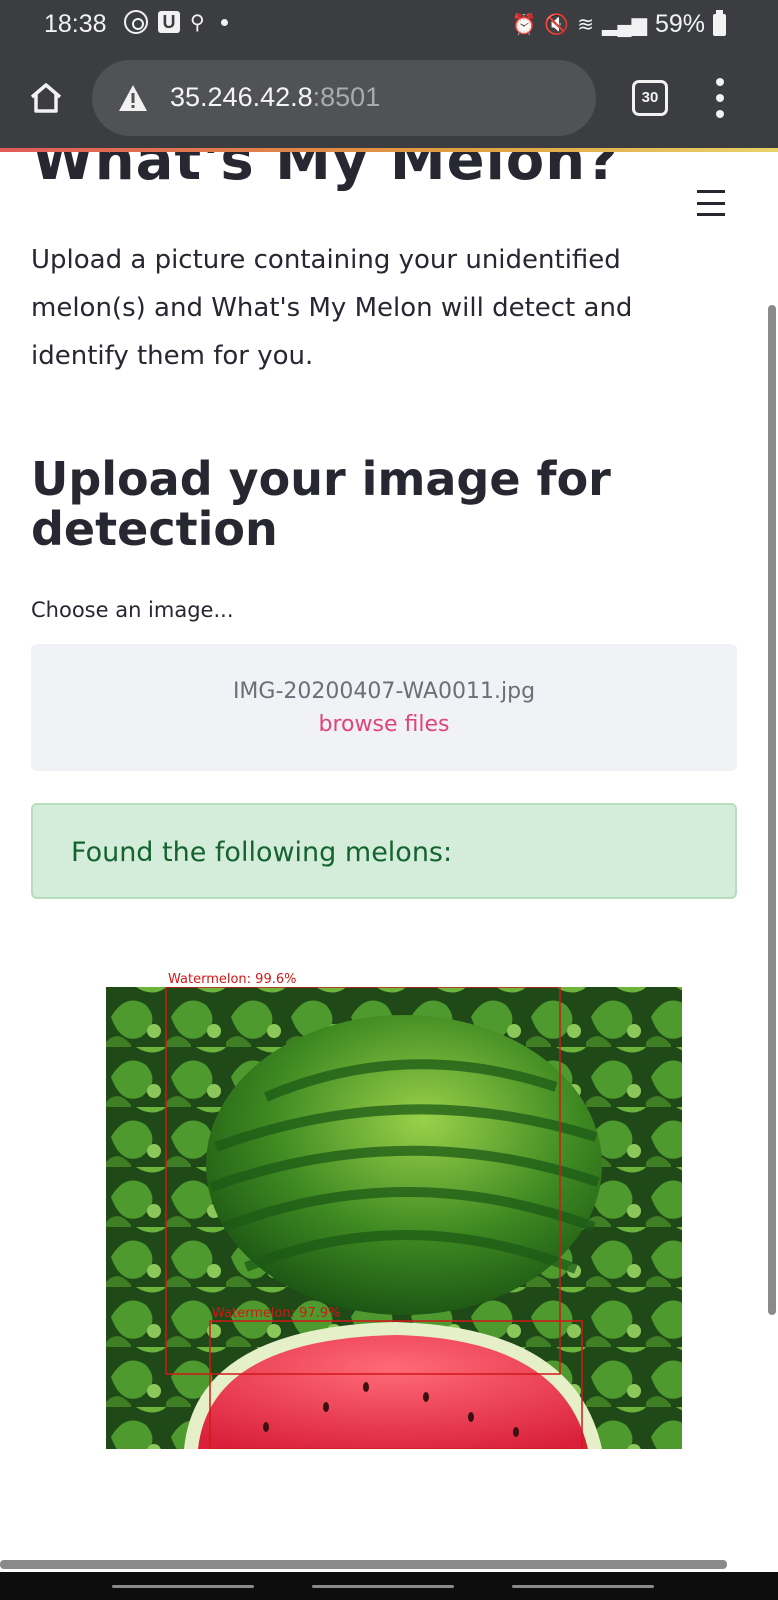 Image resolution: width=778 pixels, height=1600 pixels. What do you see at coordinates (383, 1586) in the screenshot?
I see `nav-home-pill` at bounding box center [383, 1586].